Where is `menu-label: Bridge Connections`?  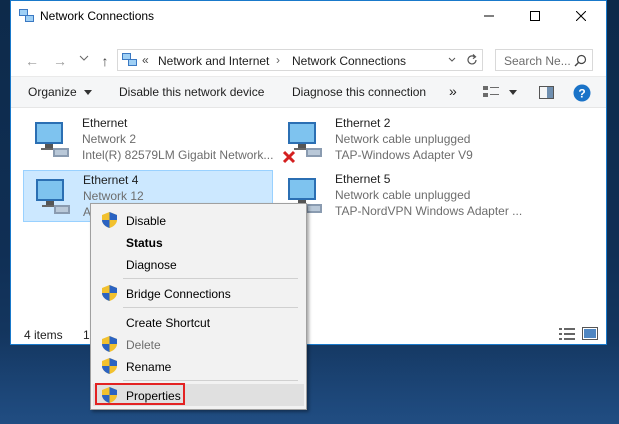 menu-label: Bridge Connections is located at coordinates (178, 294).